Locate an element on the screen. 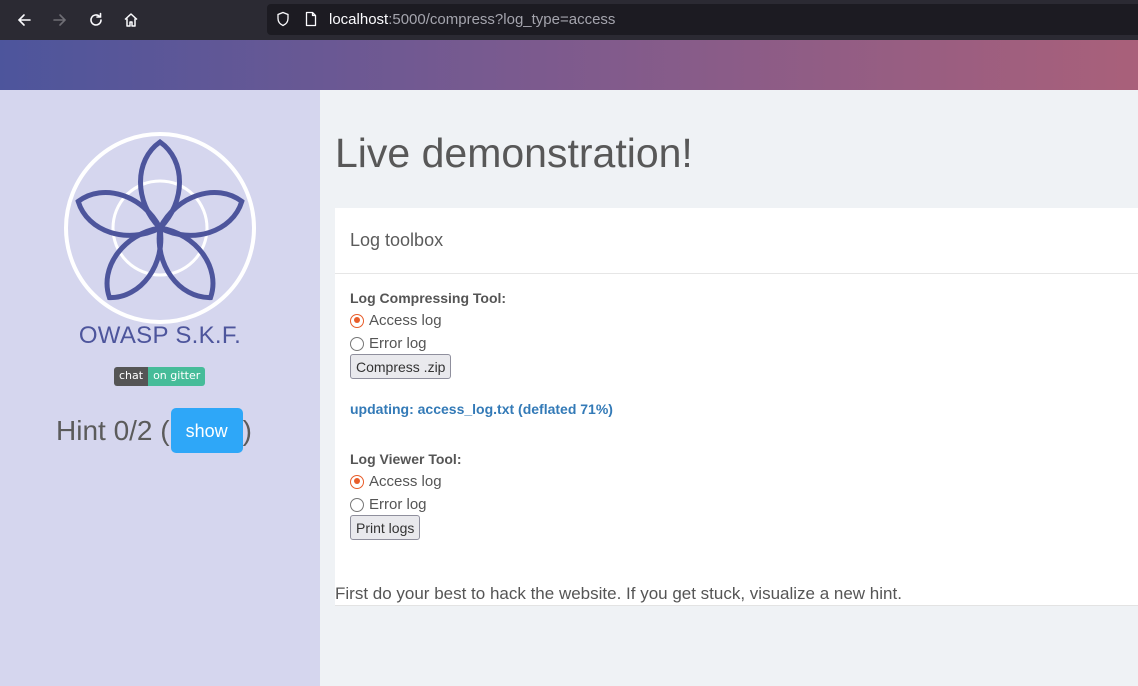 This screenshot has height=686, width=1138. url-path: :5000/compress?log_type=access is located at coordinates (502, 19).